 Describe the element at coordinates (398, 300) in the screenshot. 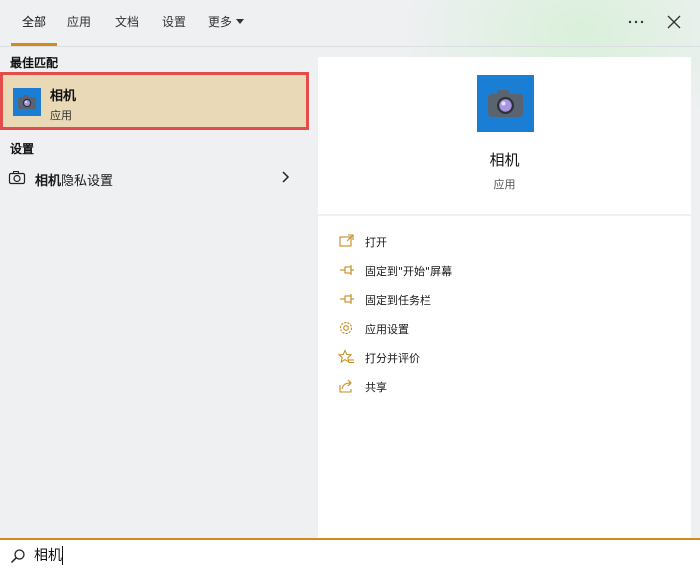

I see `action-pin-to-taskbar-label: 固定到任务栏` at that location.